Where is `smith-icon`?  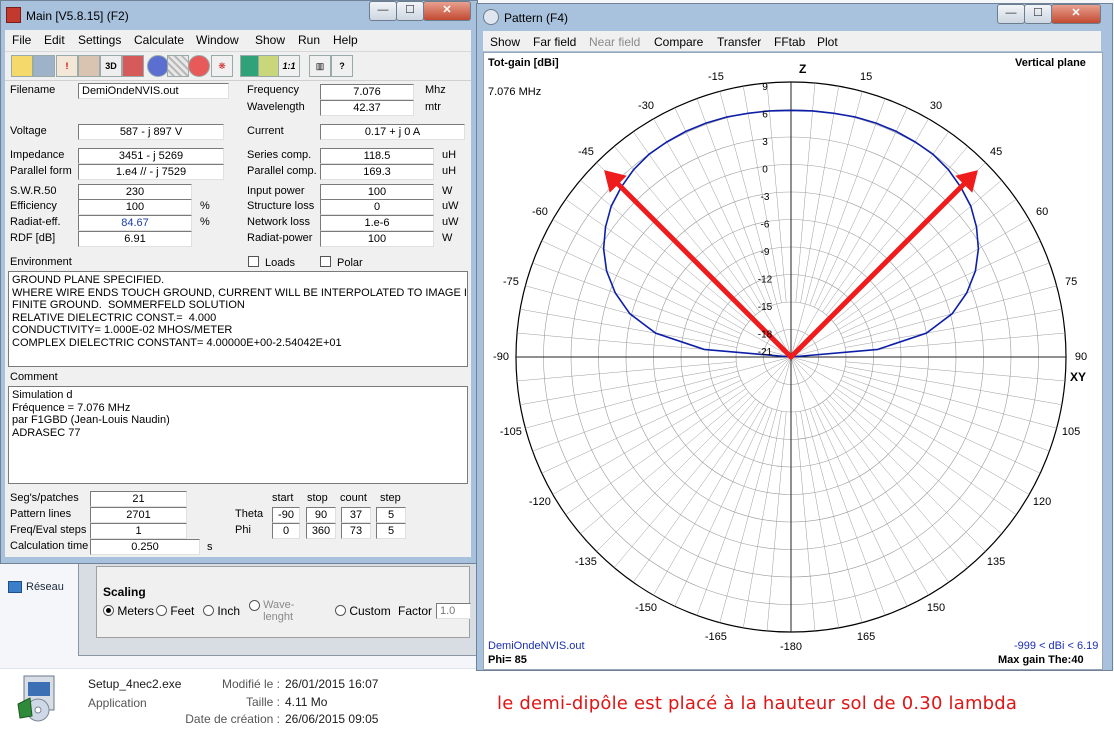
smith-icon is located at coordinates (269, 66).